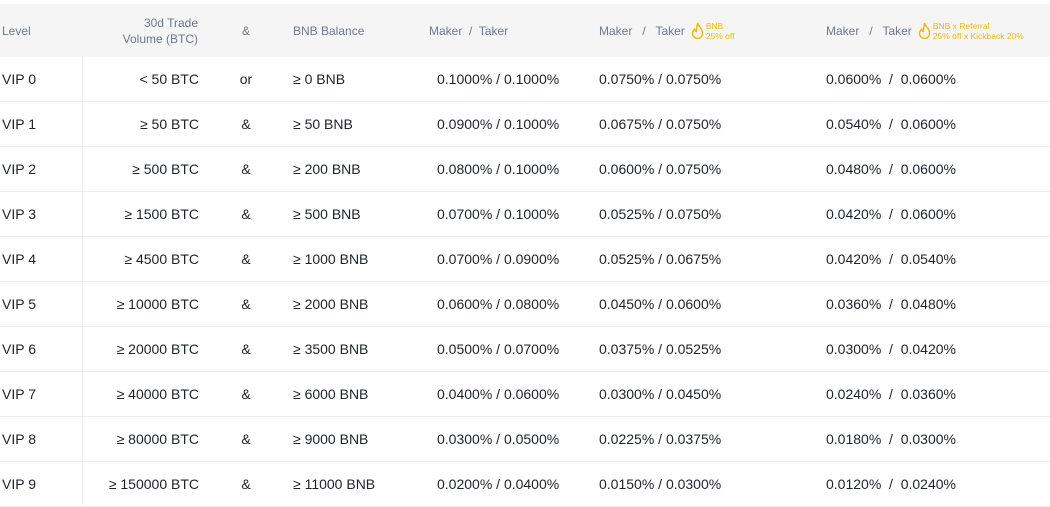  What do you see at coordinates (353, 79) in the screenshot?
I see `bnb-balance-cell: ≥ 0 BNB` at bounding box center [353, 79].